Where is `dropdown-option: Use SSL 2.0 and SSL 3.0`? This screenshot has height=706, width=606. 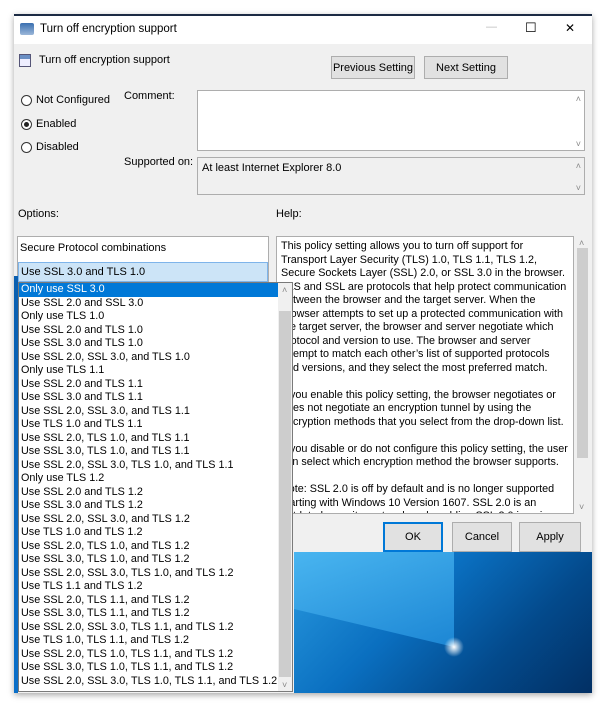
dropdown-option: Use SSL 2.0 and SSL 3.0 is located at coordinates (148, 304).